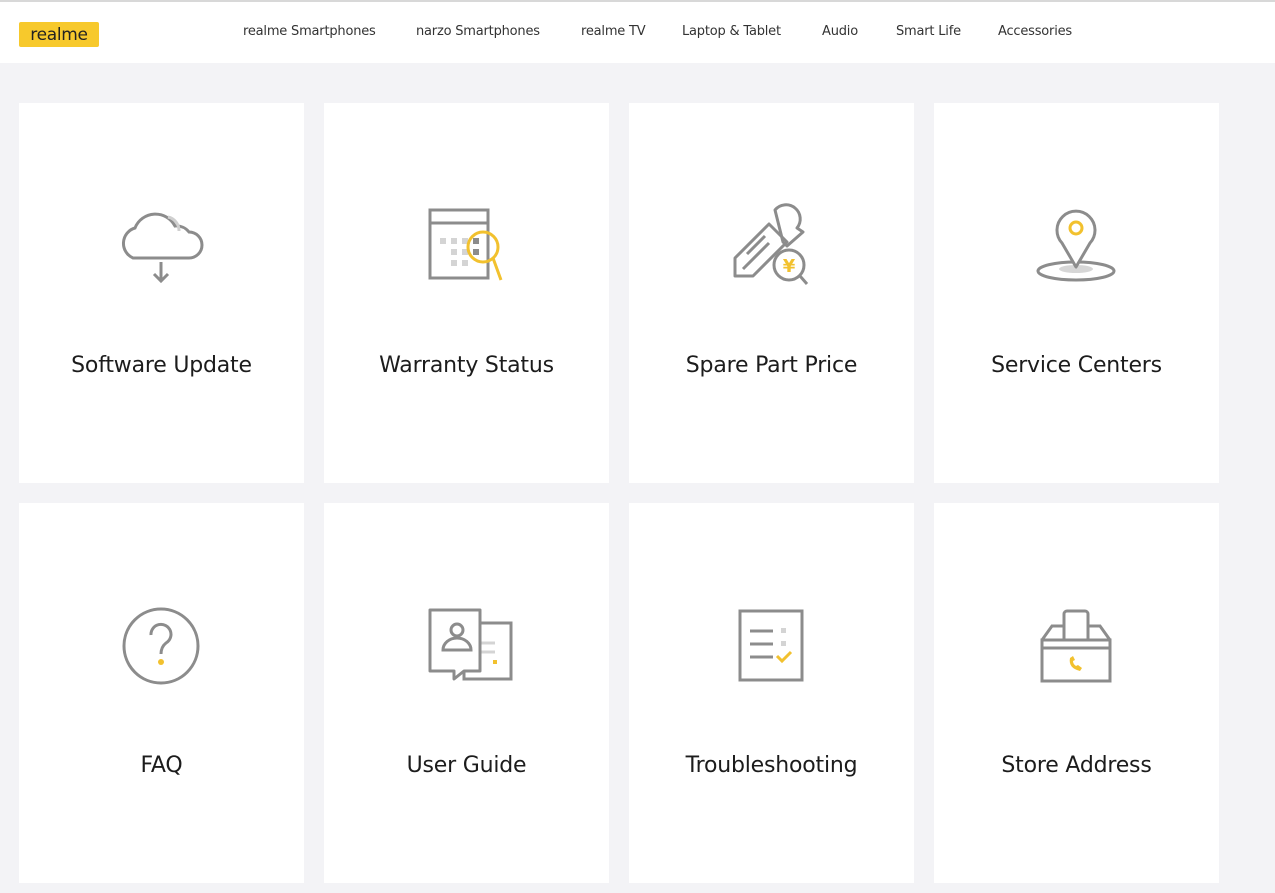 The height and width of the screenshot is (893, 1275). Describe the element at coordinates (771, 244) in the screenshot. I see `screw-price-icon: ¥` at that location.